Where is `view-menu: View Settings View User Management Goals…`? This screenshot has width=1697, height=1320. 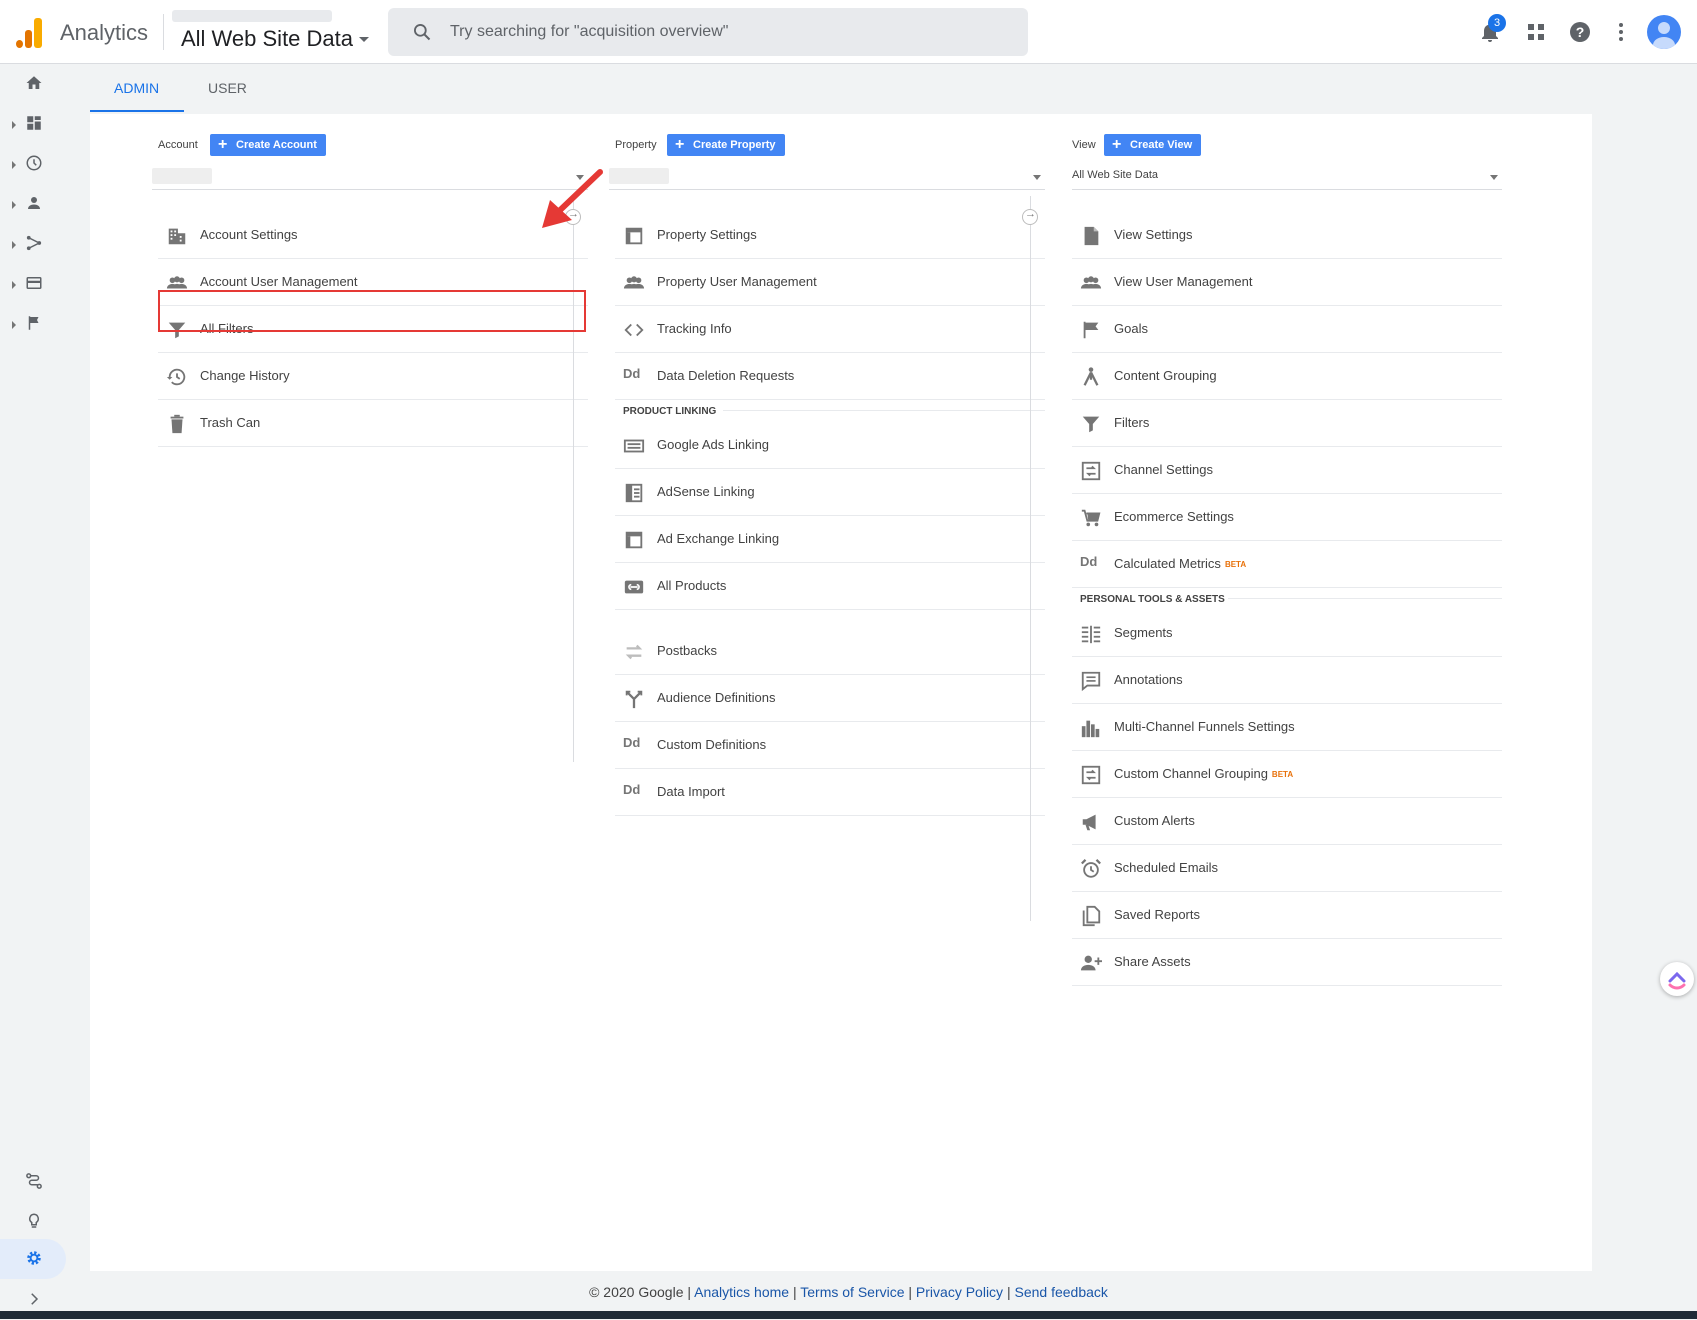
view-menu: View Settings View User Management Goals… is located at coordinates (1287, 599).